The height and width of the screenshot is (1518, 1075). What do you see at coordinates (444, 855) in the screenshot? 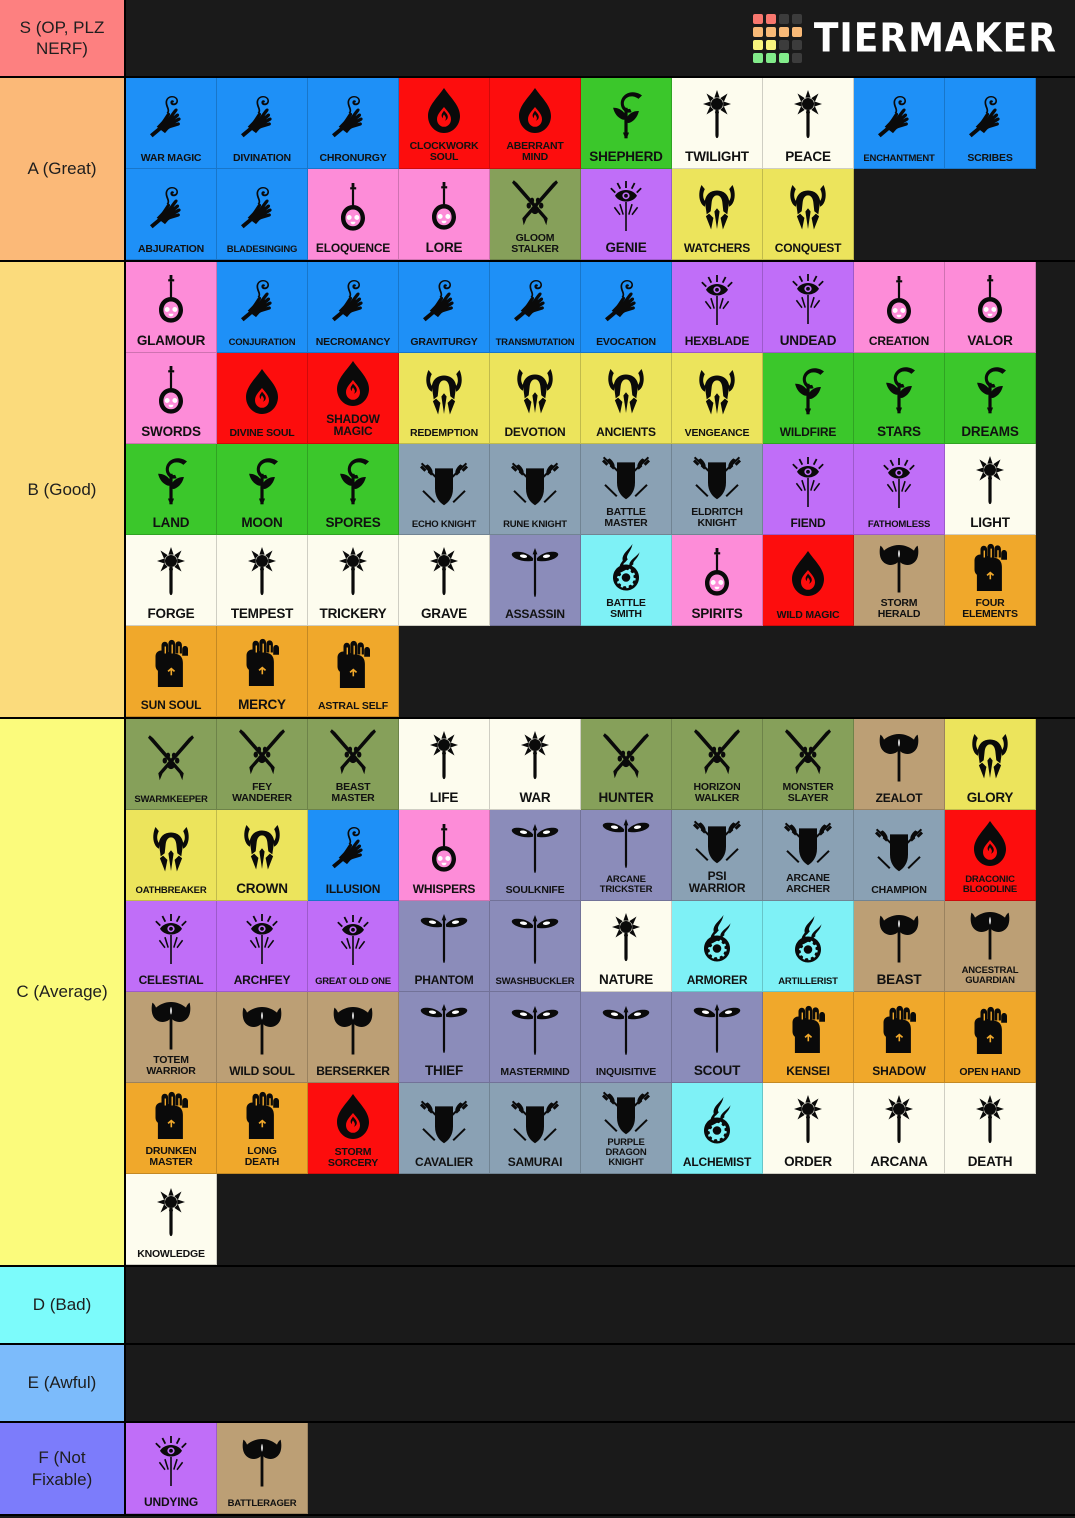
I see `tier-item: WHISPERS` at bounding box center [444, 855].